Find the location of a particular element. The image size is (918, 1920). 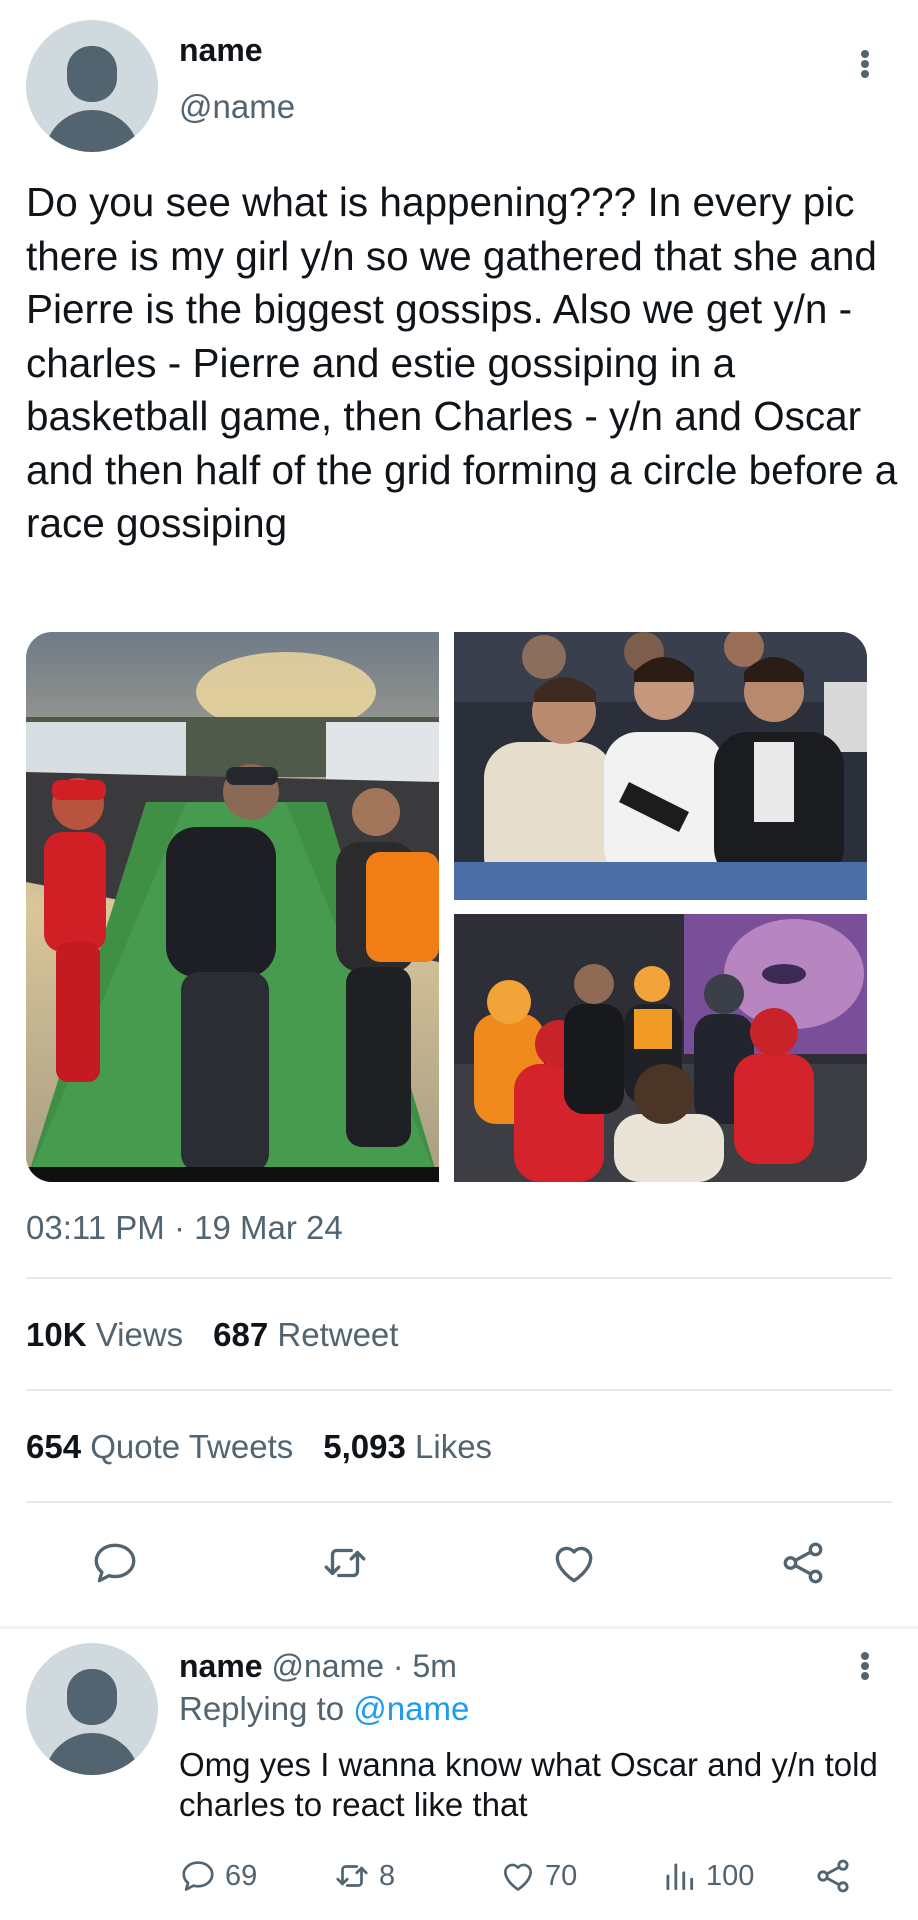

retweets-label: Retweet is located at coordinates (338, 1334).